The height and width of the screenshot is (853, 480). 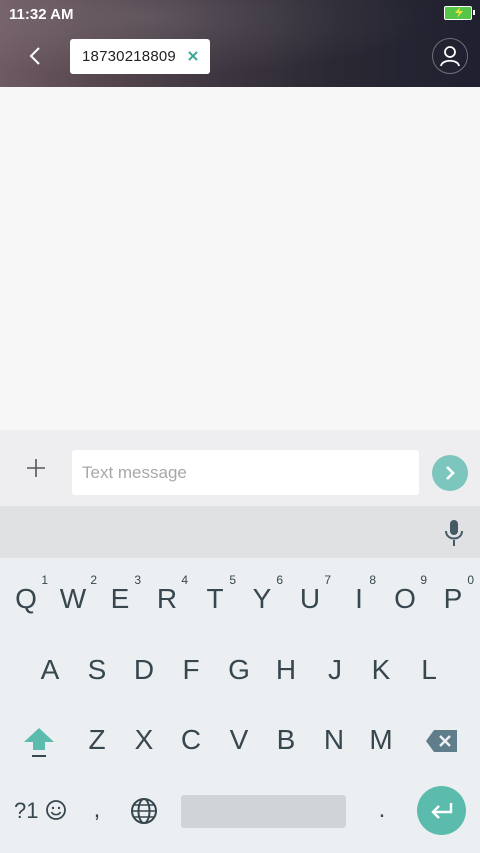 I want to click on key-t: T5, so click(x=220, y=593).